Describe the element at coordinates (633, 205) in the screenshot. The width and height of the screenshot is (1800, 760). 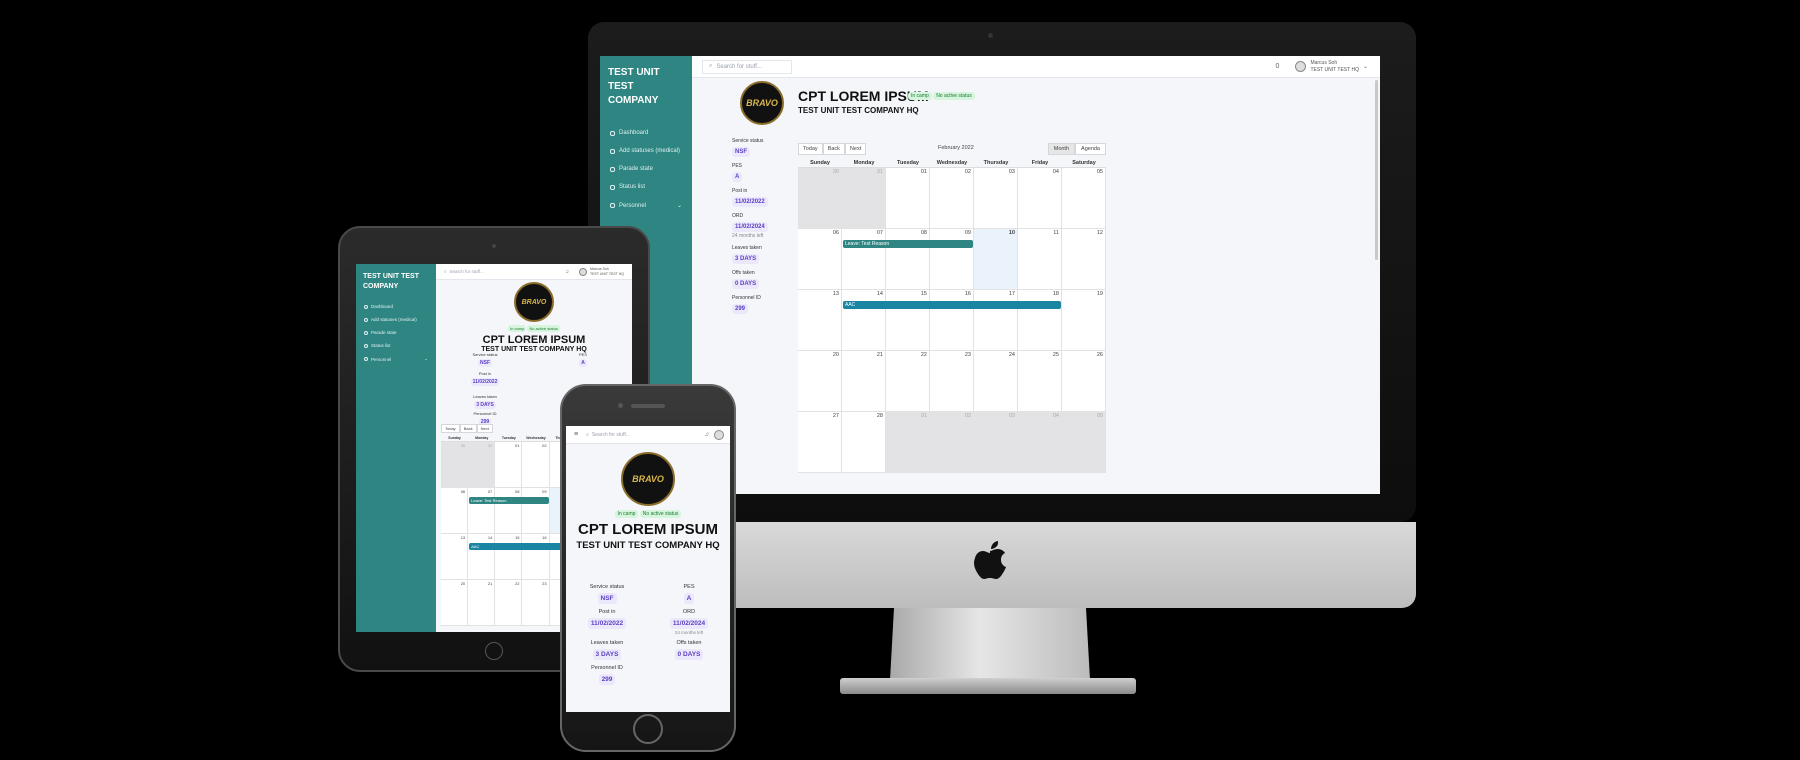
I see `nav-label: Personnel` at that location.